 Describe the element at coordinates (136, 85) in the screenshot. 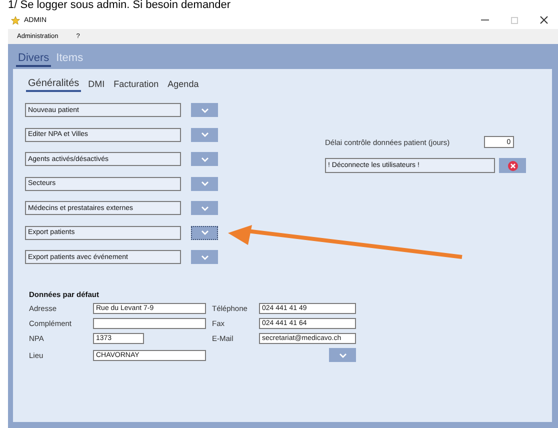

I see `tab: Facturation` at that location.